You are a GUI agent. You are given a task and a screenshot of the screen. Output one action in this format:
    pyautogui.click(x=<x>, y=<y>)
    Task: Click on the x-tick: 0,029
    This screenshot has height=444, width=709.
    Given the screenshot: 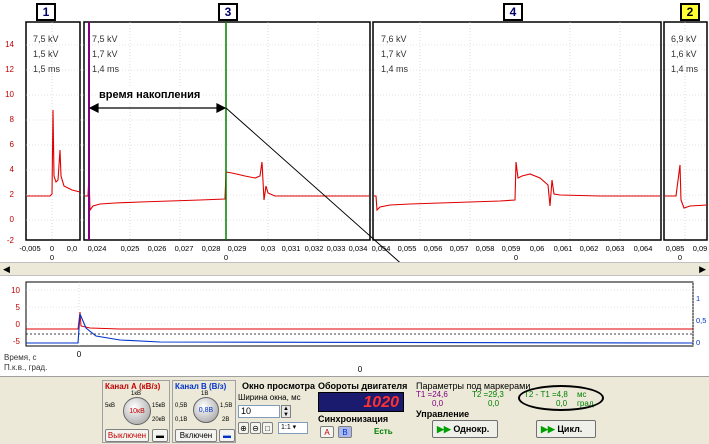 What is the action you would take?
    pyautogui.click(x=237, y=248)
    